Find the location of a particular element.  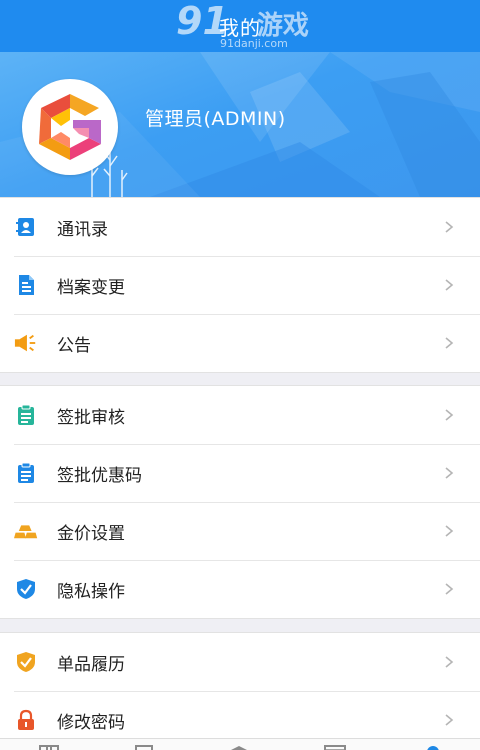

avatar is located at coordinates (70, 127).